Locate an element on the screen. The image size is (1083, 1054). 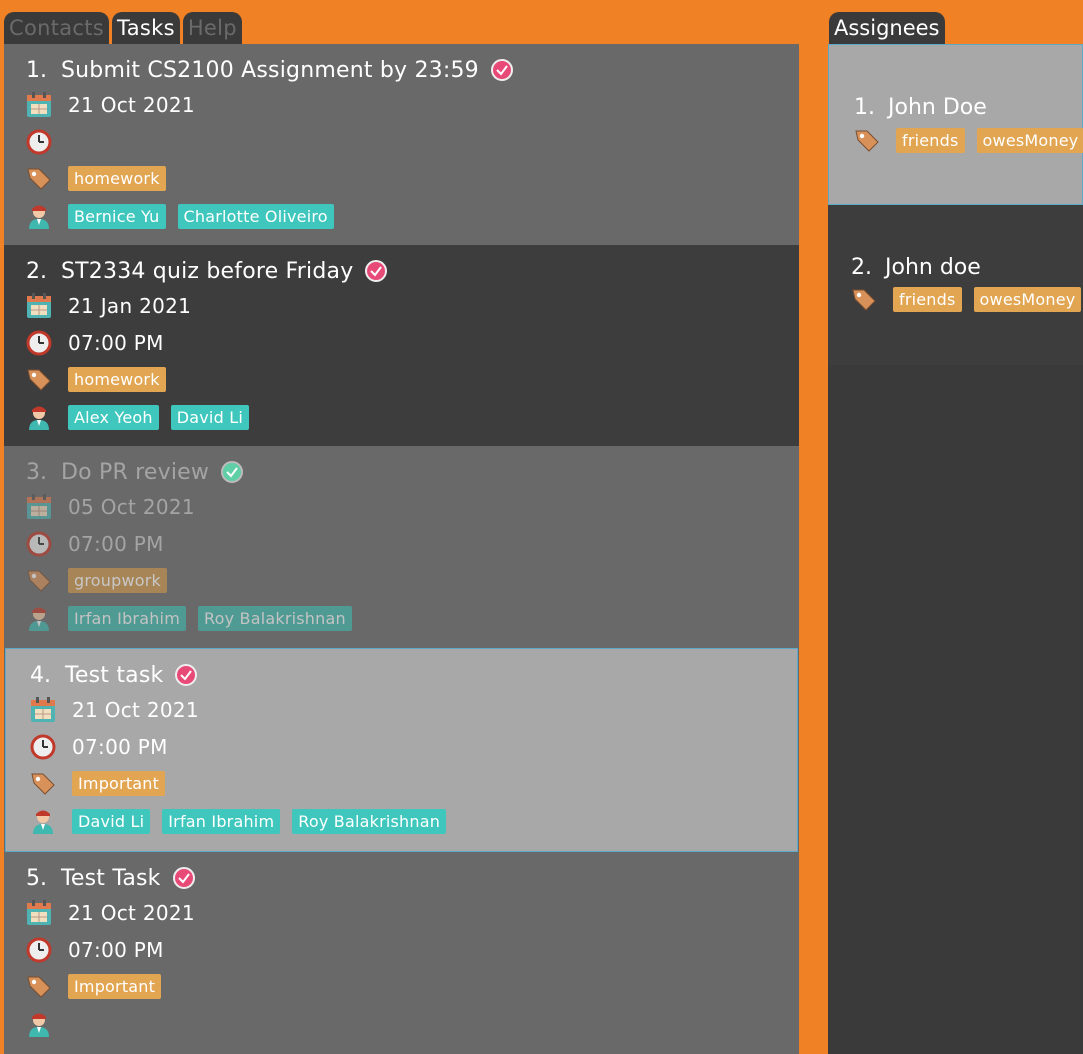
task-title-row: 5. Test Task is located at coordinates (110, 878).